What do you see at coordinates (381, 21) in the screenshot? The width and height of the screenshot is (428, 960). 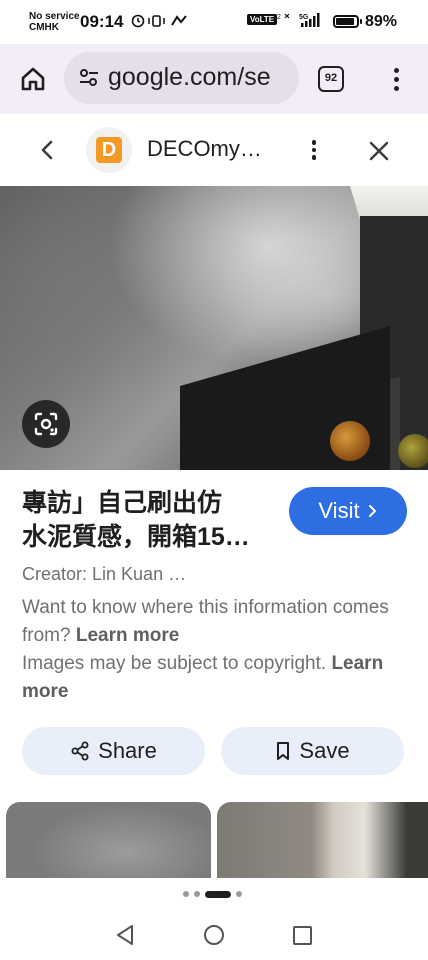 I see `battery-percent: 89%` at bounding box center [381, 21].